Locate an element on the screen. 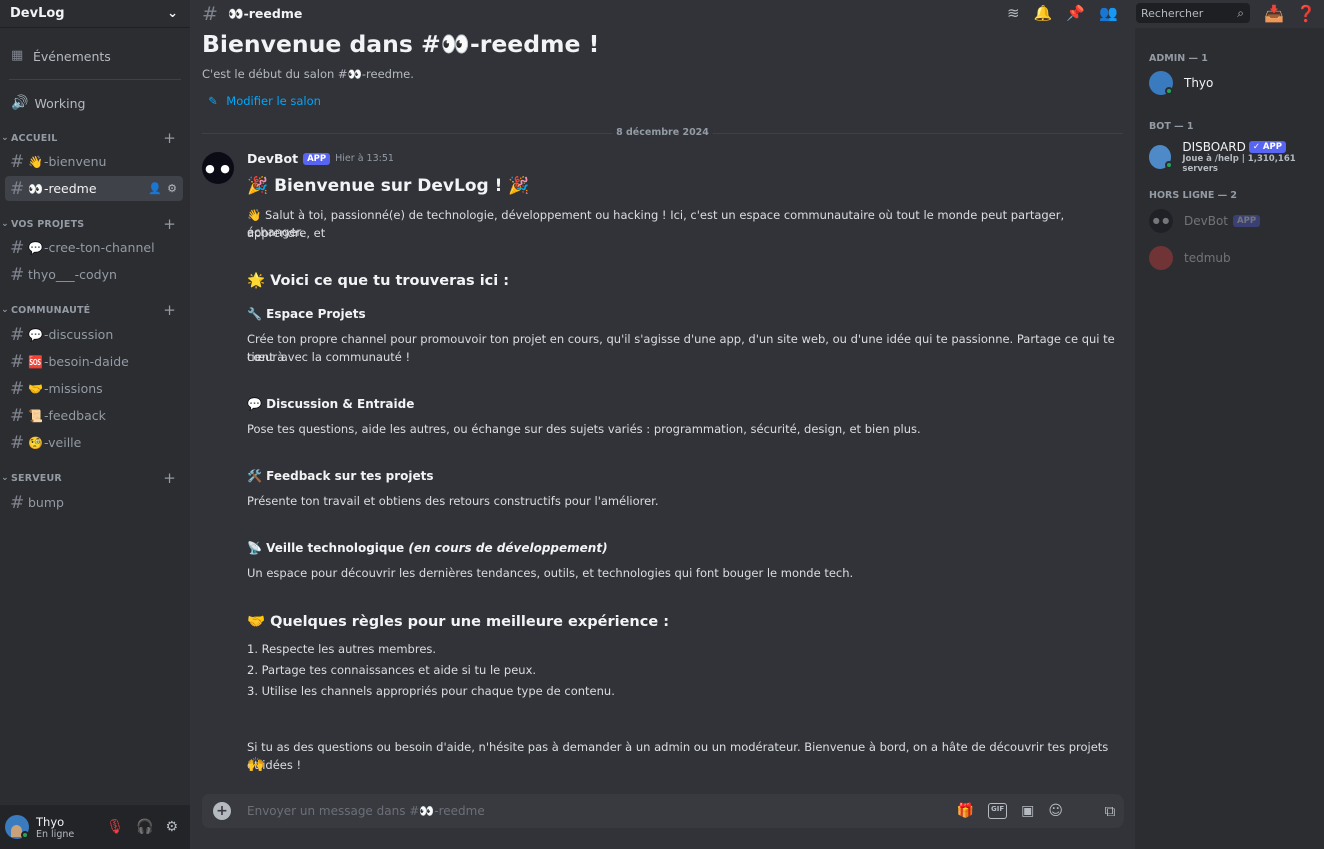 The image size is (1324, 849). apps-icon: ⧉ is located at coordinates (1110, 811).